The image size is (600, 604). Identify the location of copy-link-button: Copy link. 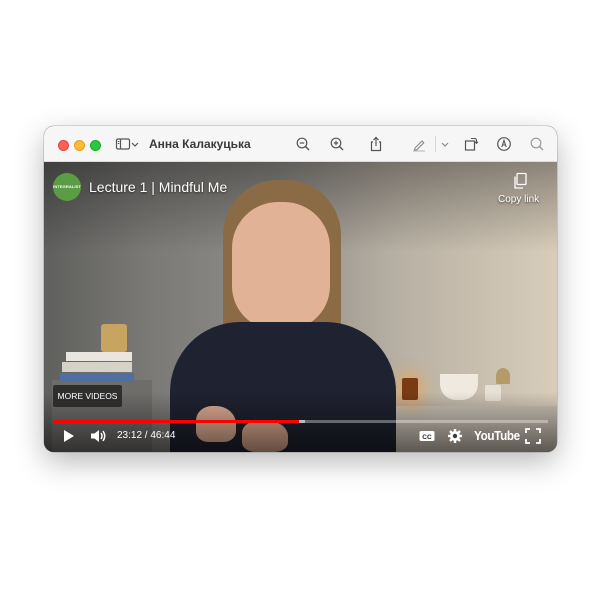
(518, 199).